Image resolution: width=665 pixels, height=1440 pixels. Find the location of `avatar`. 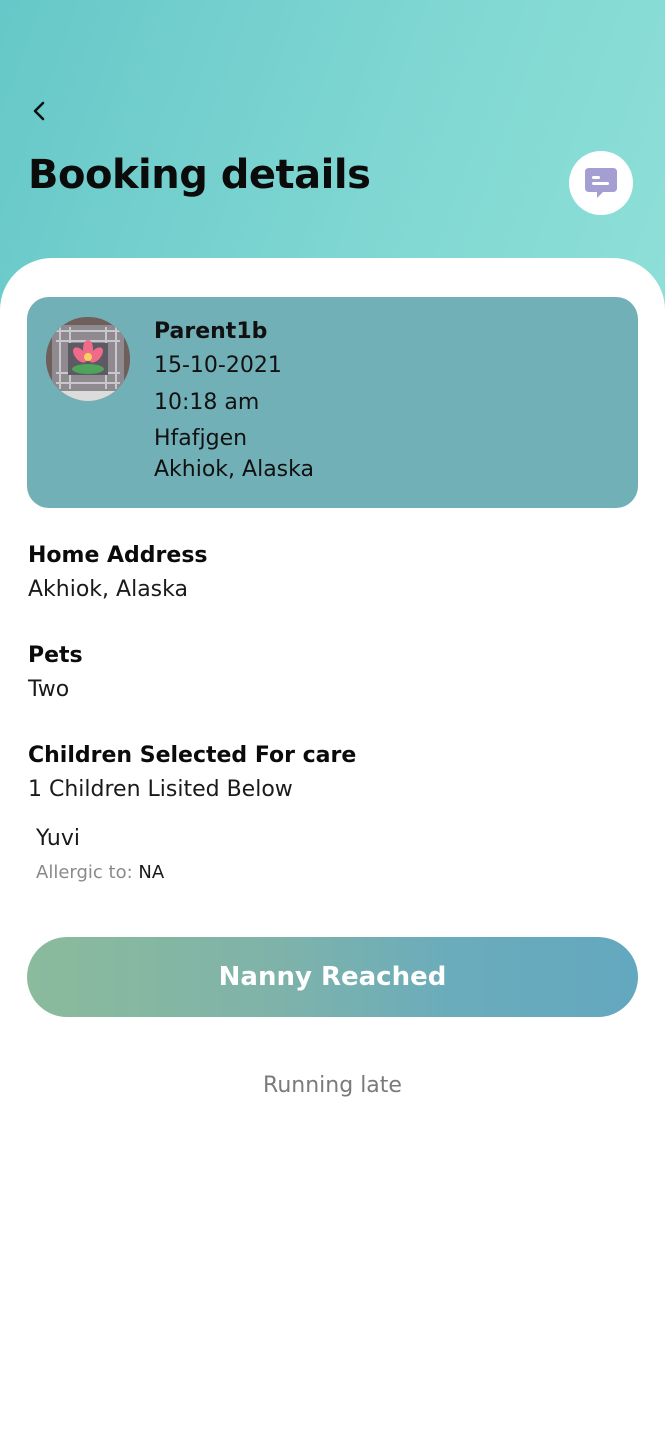

avatar is located at coordinates (88, 359).